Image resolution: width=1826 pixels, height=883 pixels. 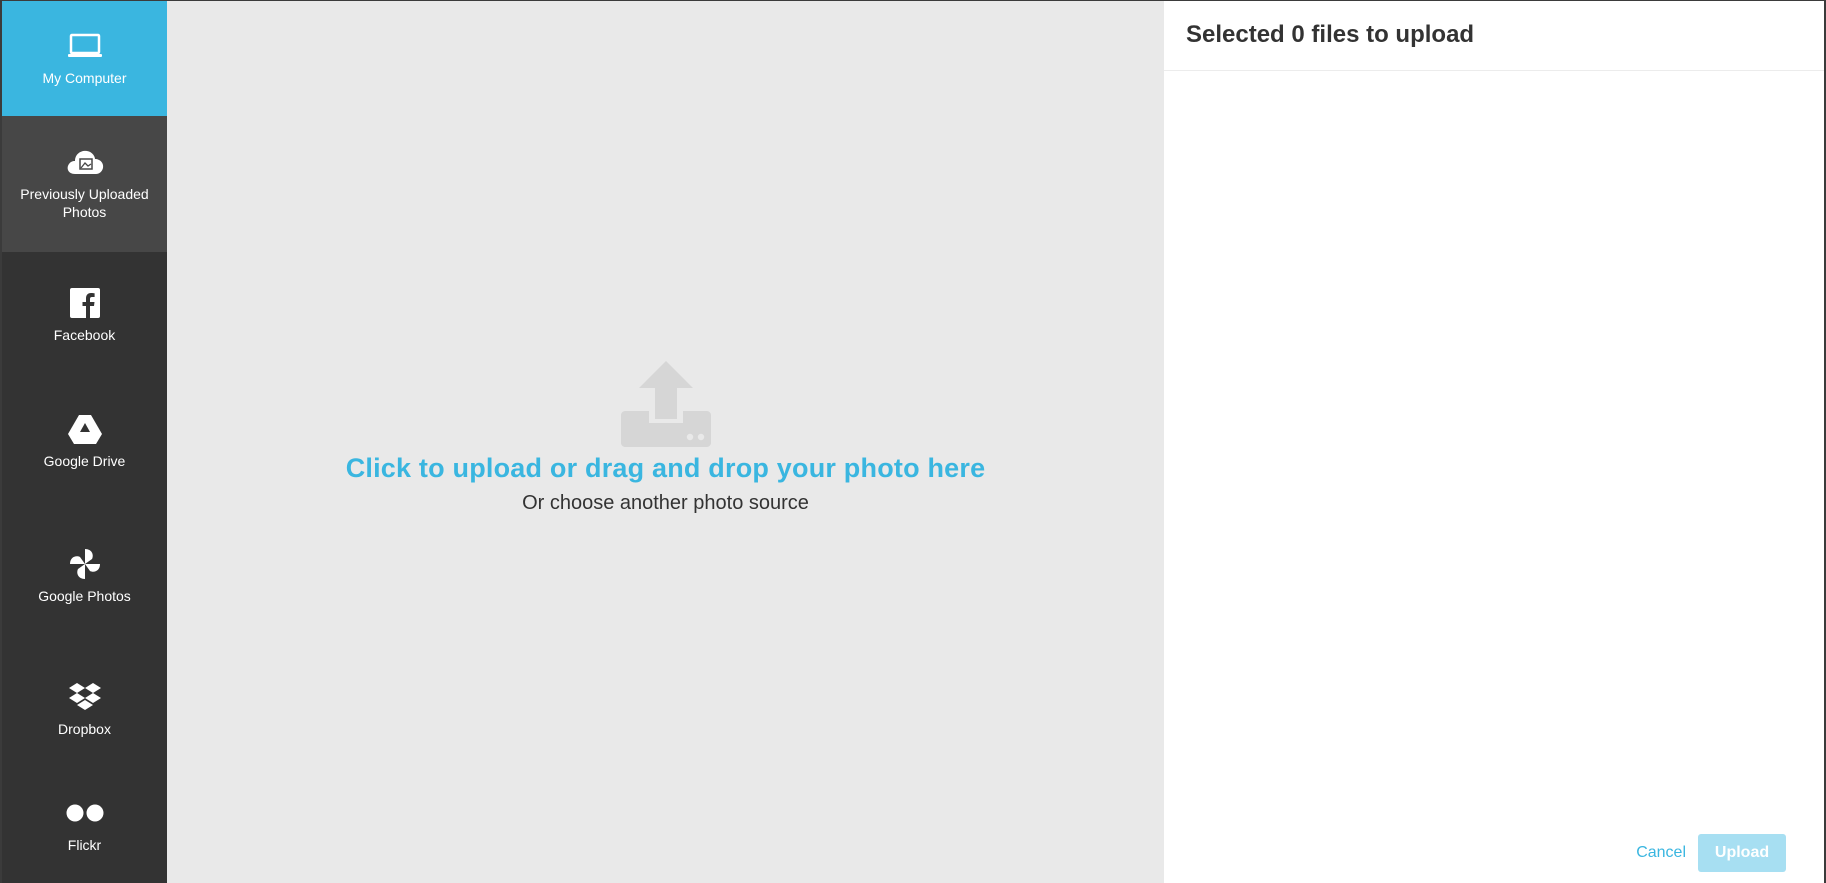 I want to click on source-my-computer: My Computer, so click(x=84, y=58).